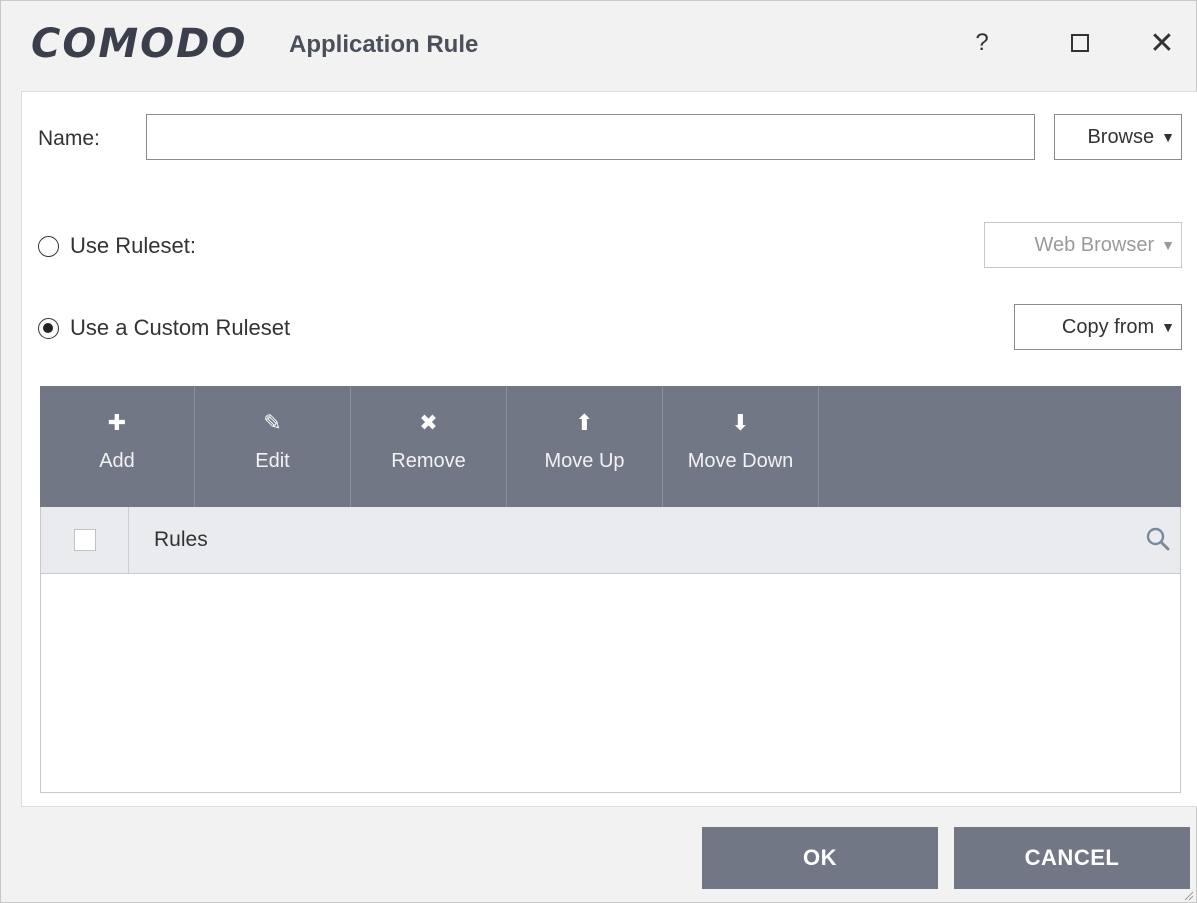 The width and height of the screenshot is (1197, 903). I want to click on move-up-button: ⬆ Move Up, so click(585, 446).